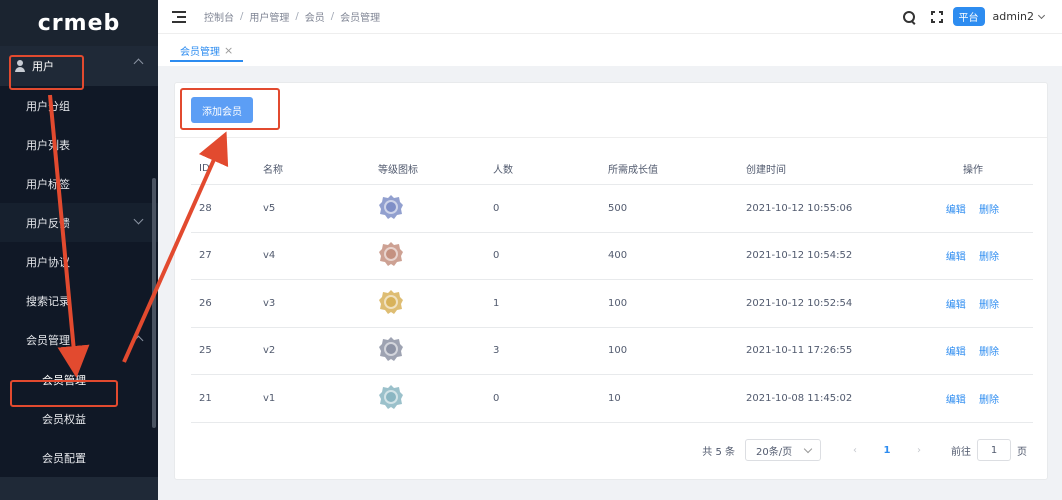  Describe the element at coordinates (48, 106) in the screenshot. I see `sidebar-item-label: 用户分组` at that location.